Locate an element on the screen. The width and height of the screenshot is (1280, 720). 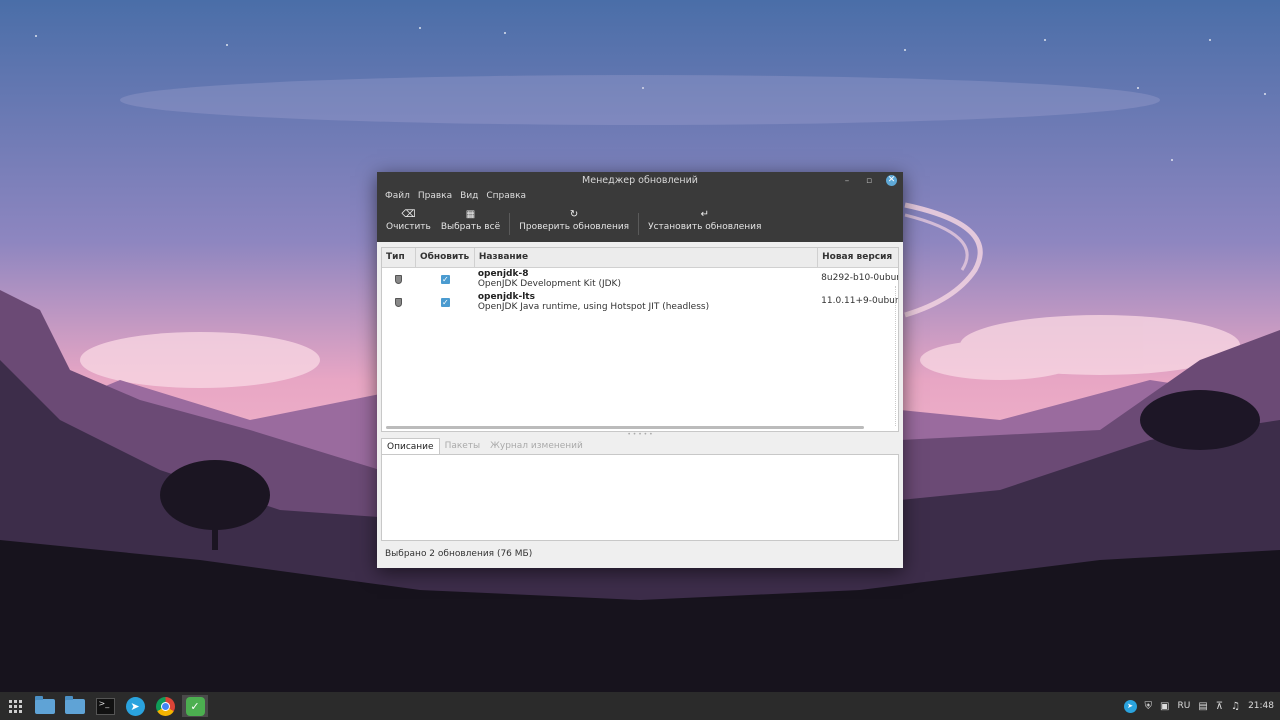
menubar: Файл Правка Вид Справка is located at coordinates (640, 196).